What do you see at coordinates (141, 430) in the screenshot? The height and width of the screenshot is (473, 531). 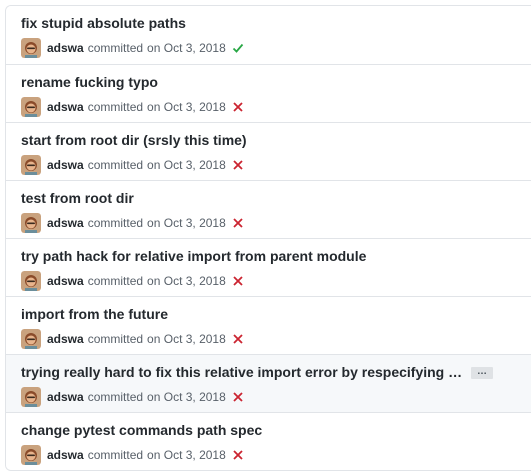 I see `commit-title: change pytest commands path spec` at bounding box center [141, 430].